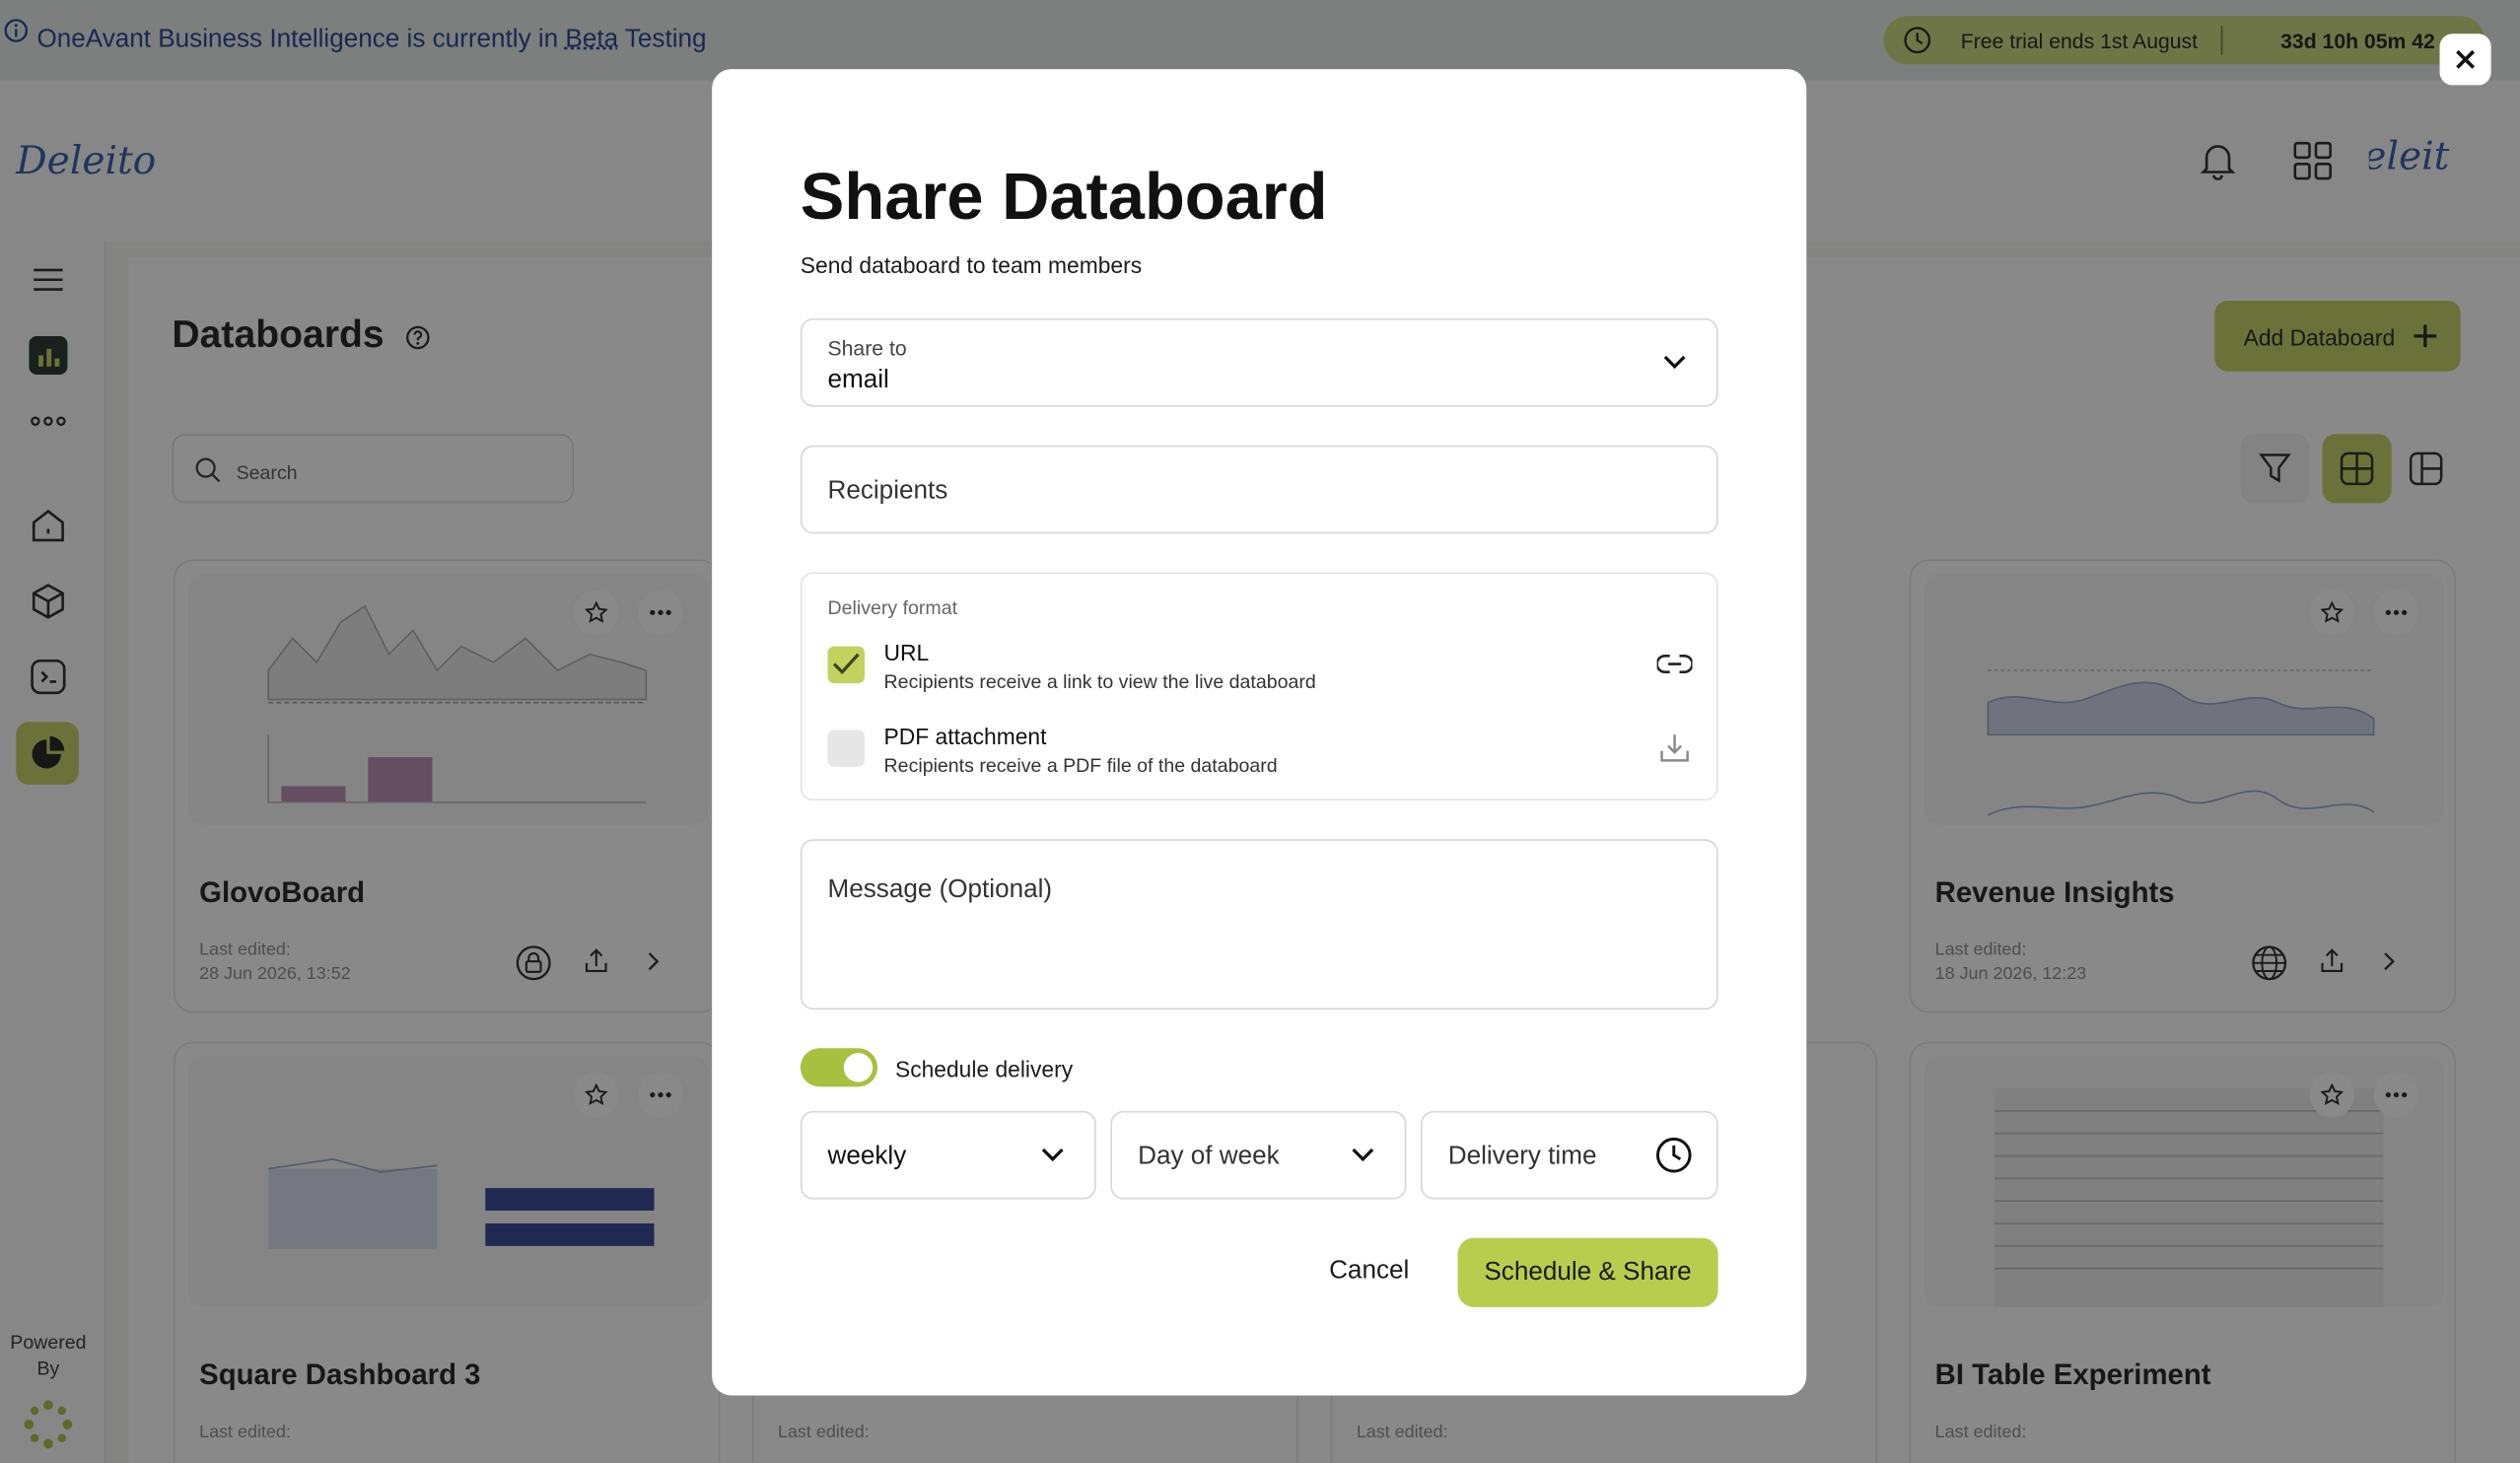 The width and height of the screenshot is (2520, 1463). I want to click on delivery-time-input: Delivery time, so click(1569, 1155).